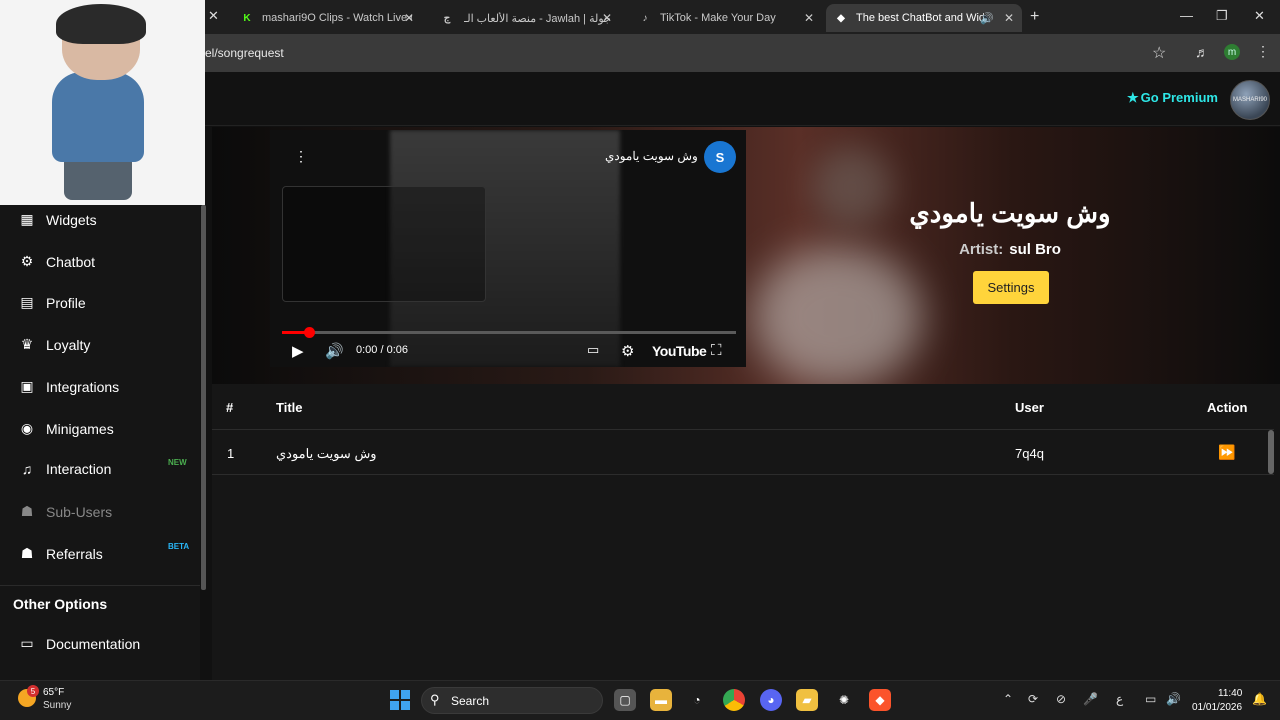  Describe the element at coordinates (213, 16) in the screenshot. I see `tab-close-icon: ✕` at that location.